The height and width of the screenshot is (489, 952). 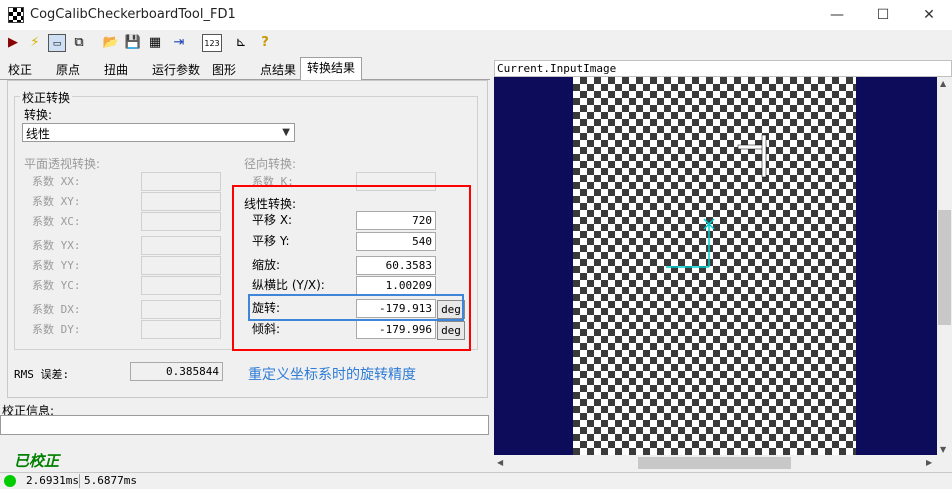 What do you see at coordinates (79, 481) in the screenshot?
I see `status-divider` at bounding box center [79, 481].